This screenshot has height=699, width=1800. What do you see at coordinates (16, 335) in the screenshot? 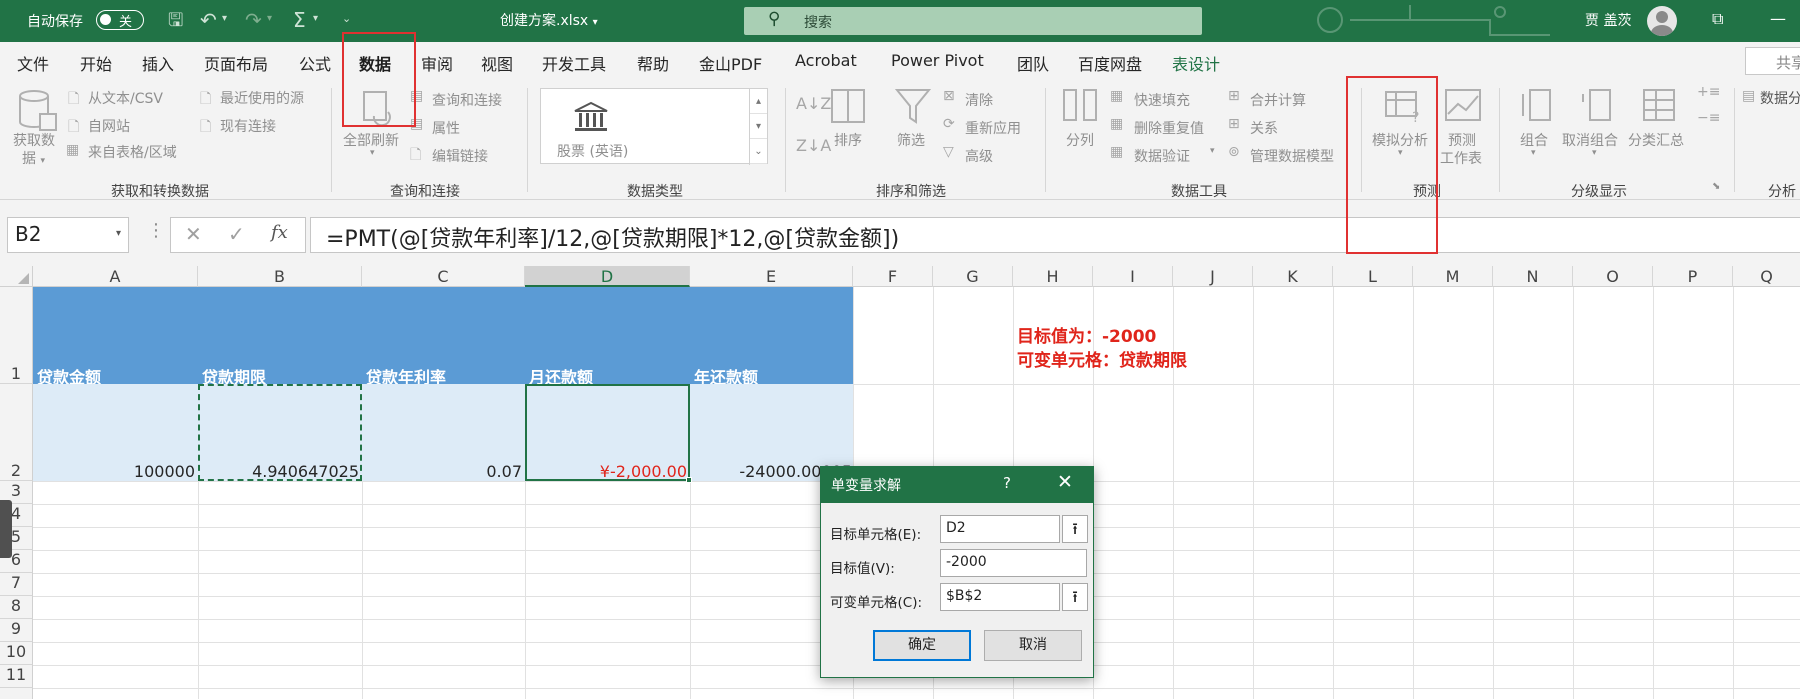
I see `row-header-1: 1` at bounding box center [16, 335].